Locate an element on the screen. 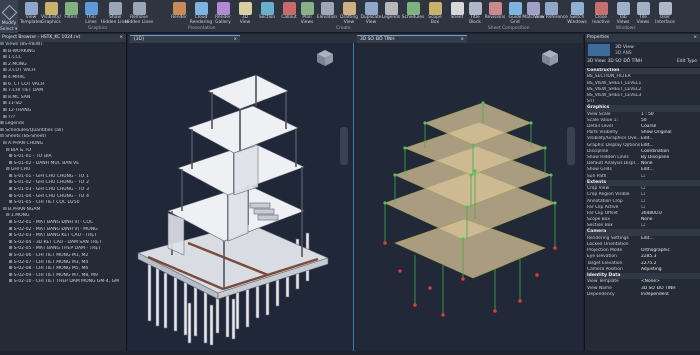 The width and height of the screenshot is (700, 355). ribbon-revisions-button: Revisions is located at coordinates (495, 11).